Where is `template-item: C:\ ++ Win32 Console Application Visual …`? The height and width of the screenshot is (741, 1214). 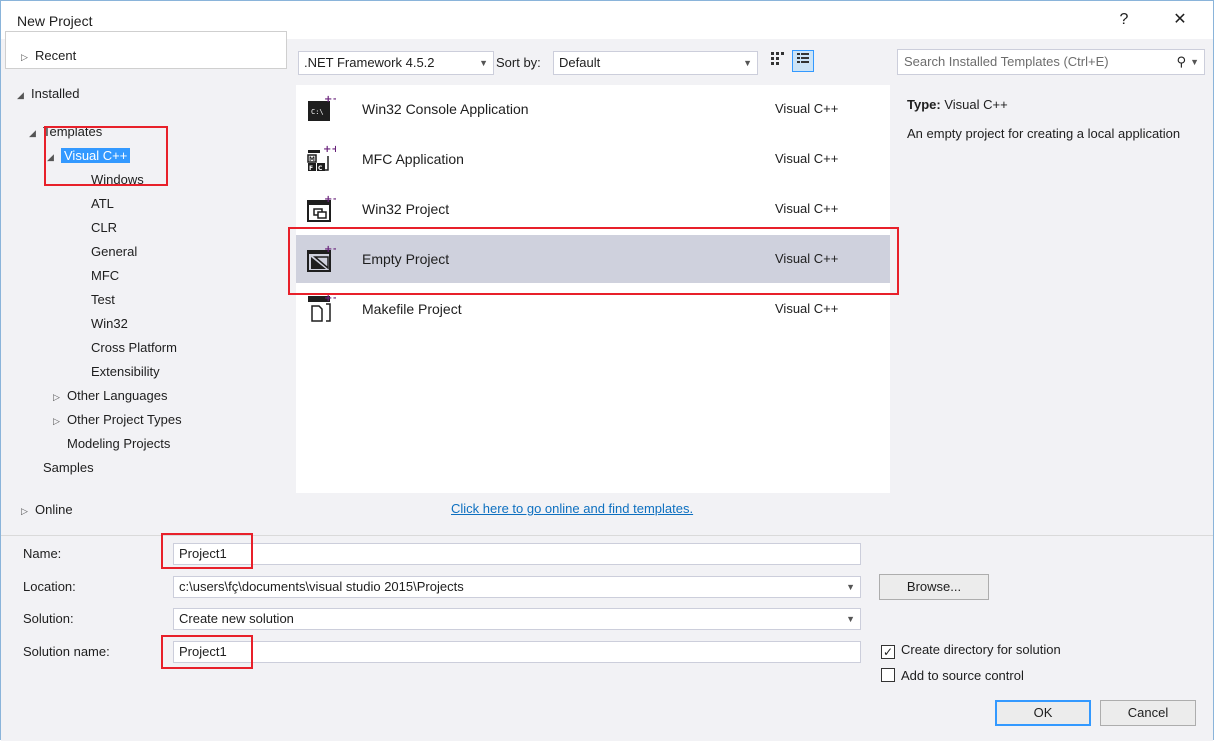
template-item: C:\ ++ Win32 Console Application Visual … is located at coordinates (593, 109).